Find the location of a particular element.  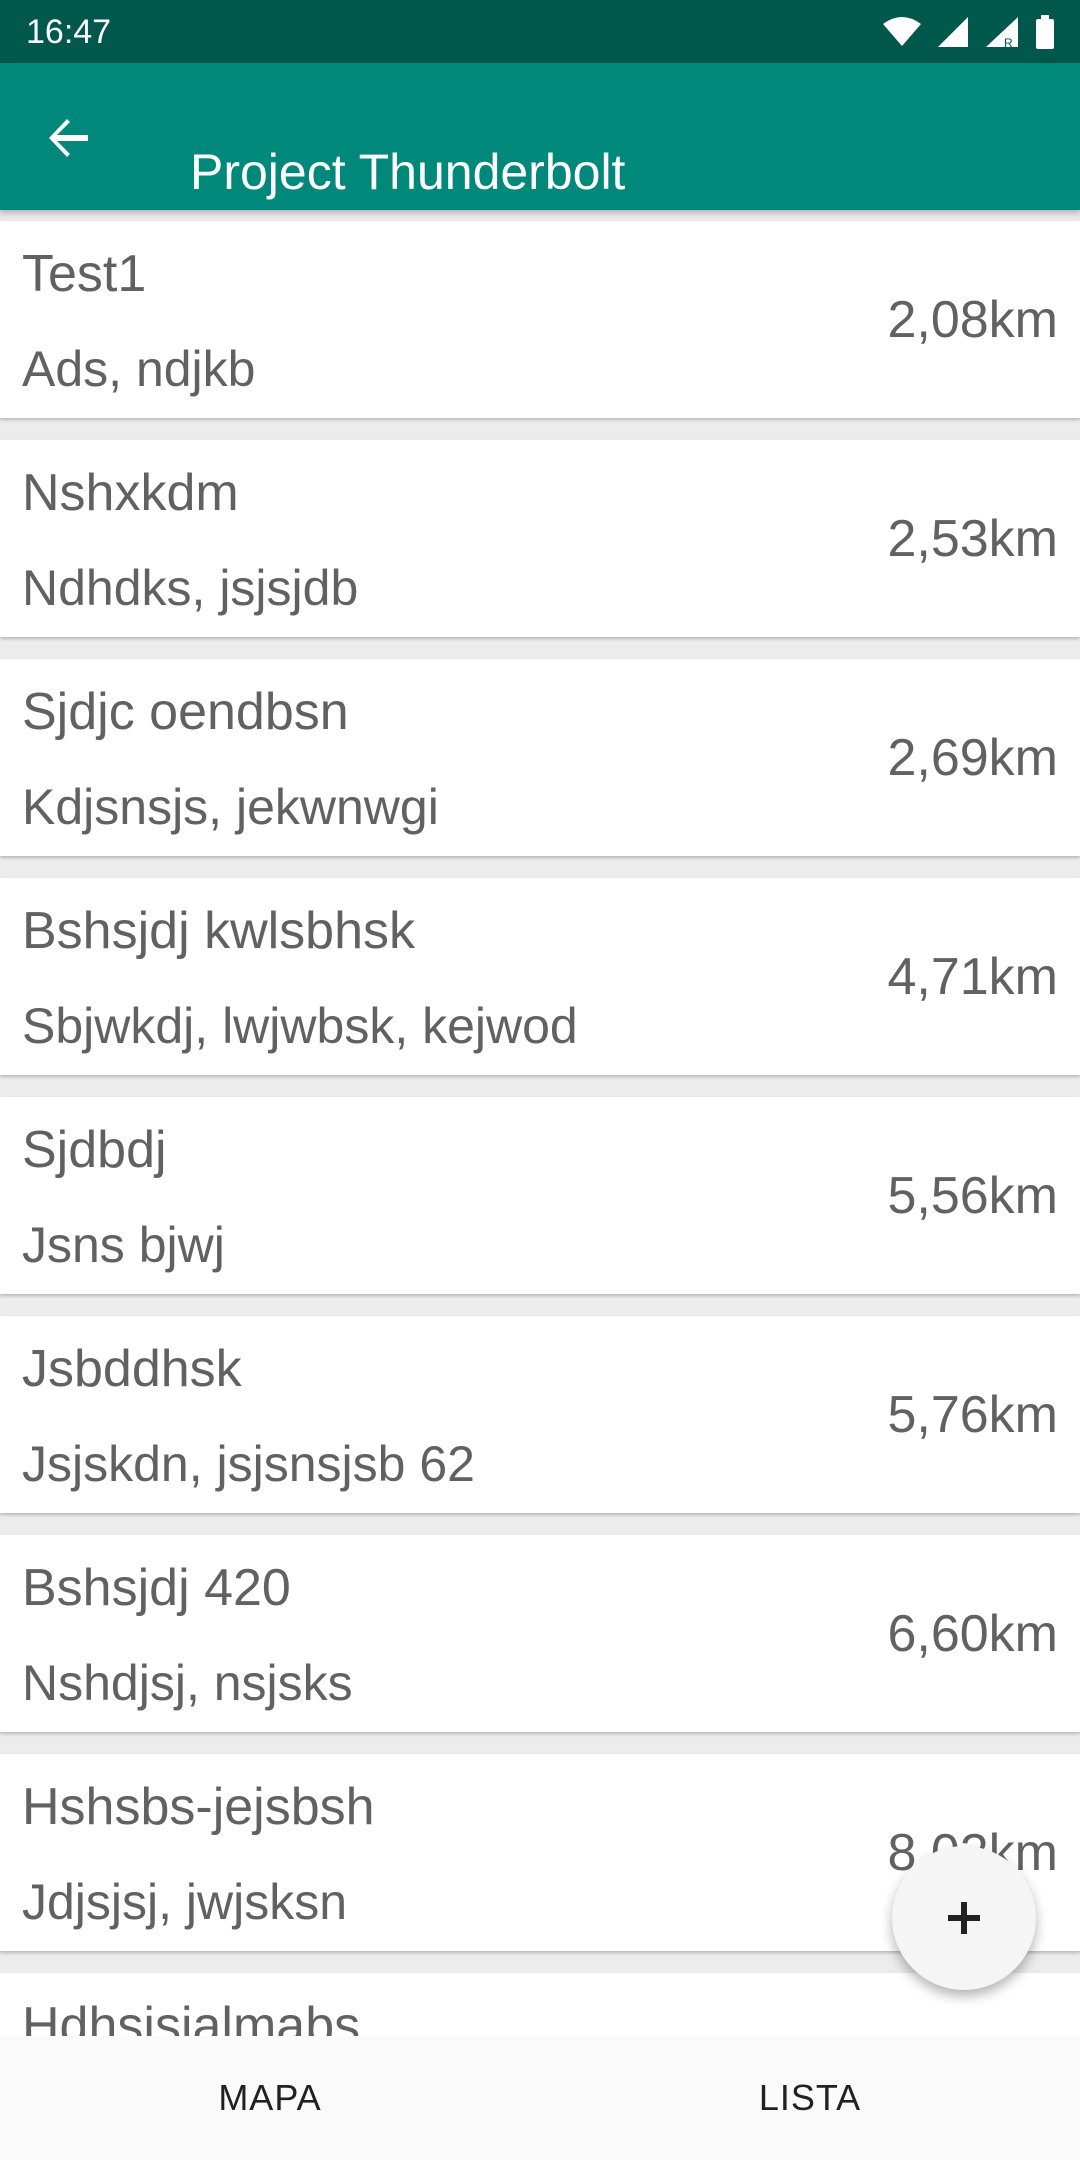

place-name: Bshsjdj kwlsbhsk is located at coordinates (219, 931).